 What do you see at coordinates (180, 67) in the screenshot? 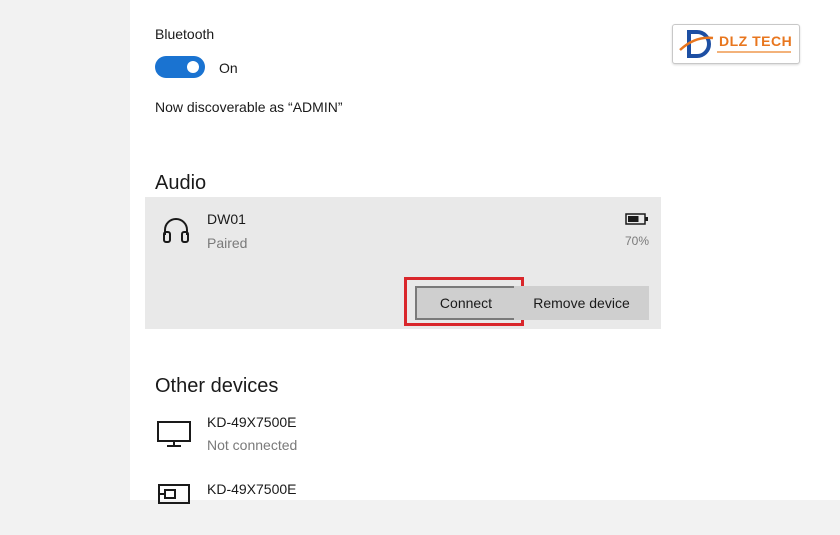
I see `bluetooth-toggle` at bounding box center [180, 67].